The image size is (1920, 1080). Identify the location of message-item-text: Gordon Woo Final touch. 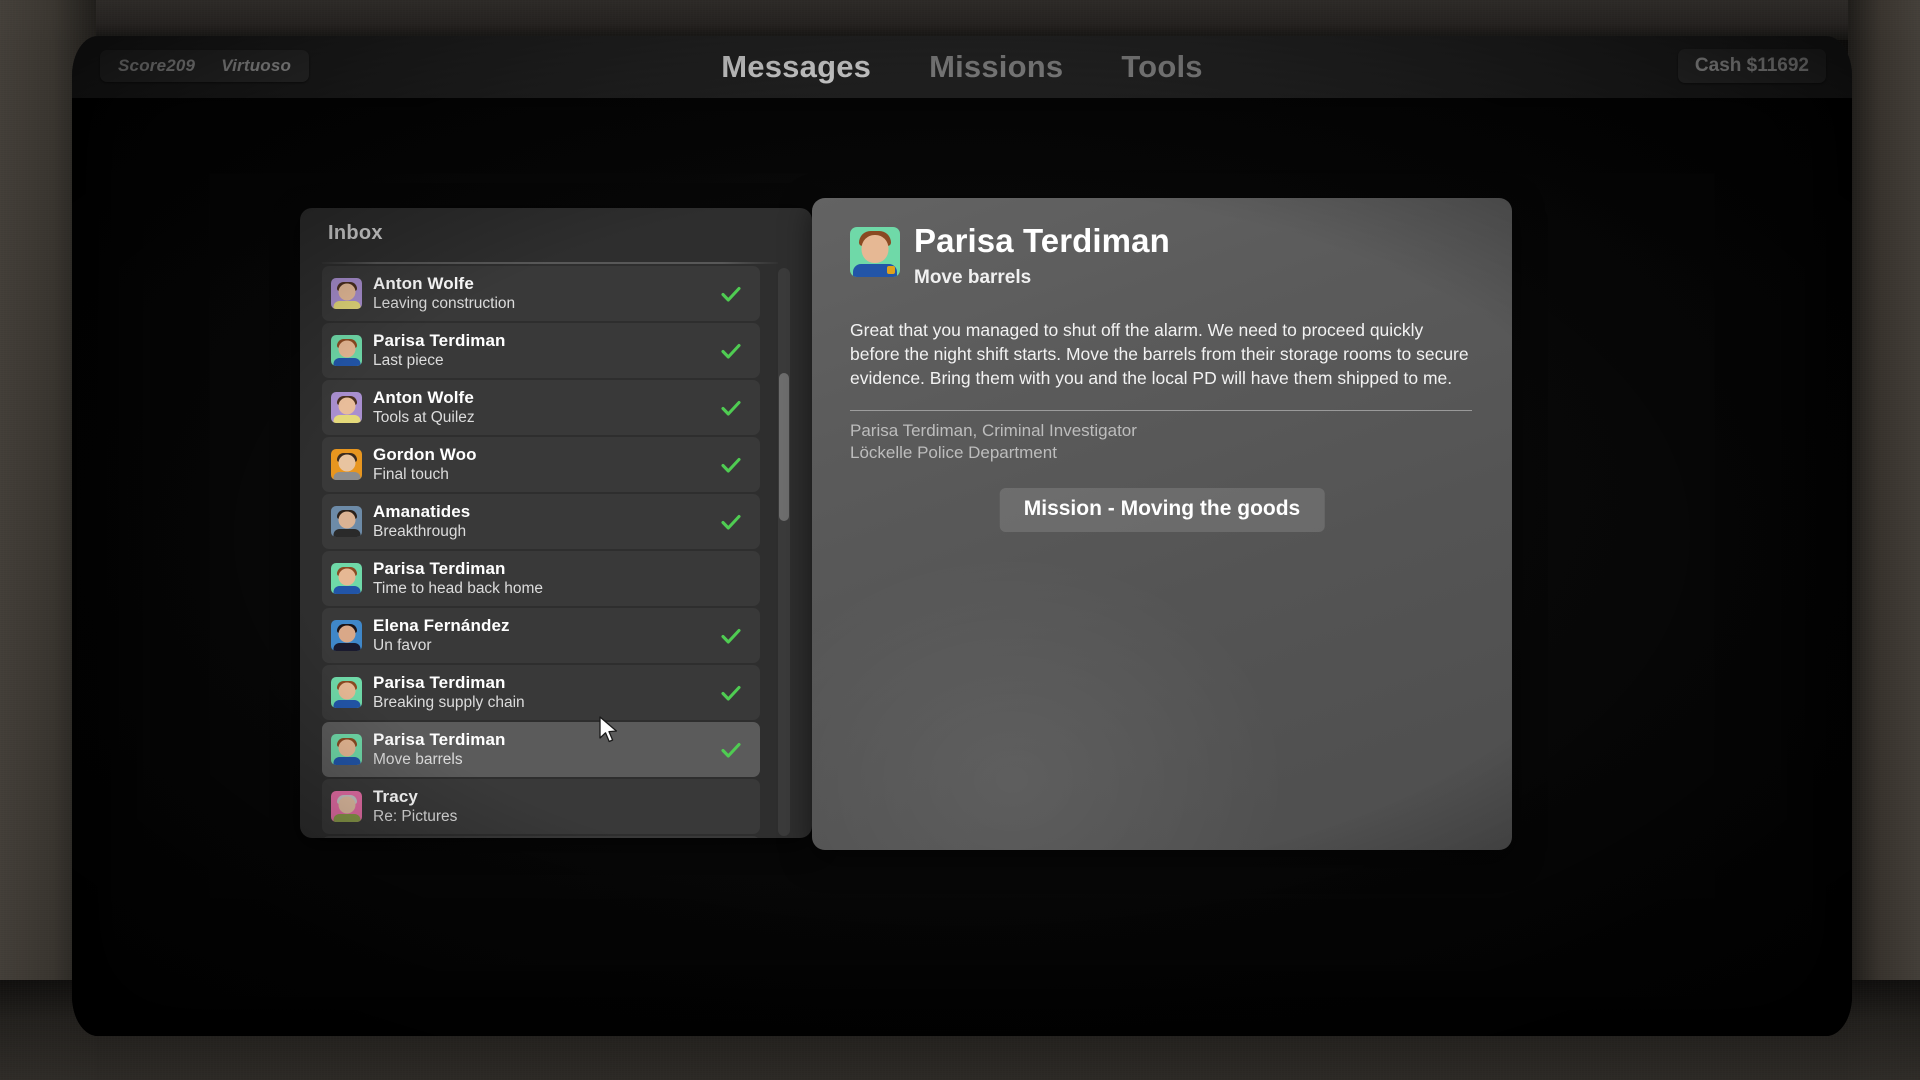
(425, 464).